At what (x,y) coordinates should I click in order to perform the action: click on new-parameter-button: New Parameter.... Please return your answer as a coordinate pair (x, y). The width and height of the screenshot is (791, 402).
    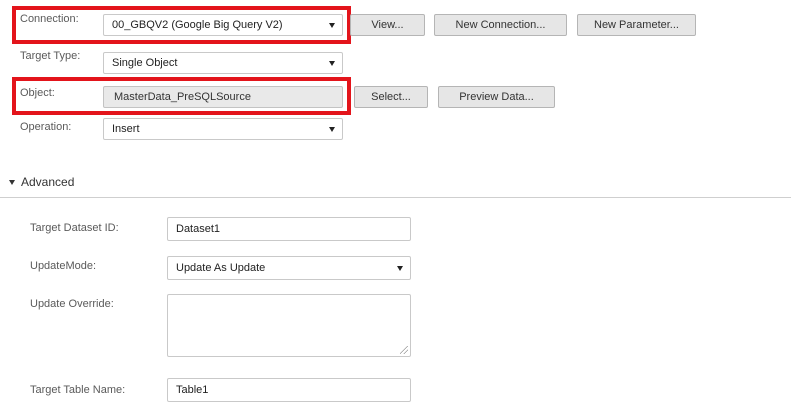
    Looking at the image, I should click on (636, 25).